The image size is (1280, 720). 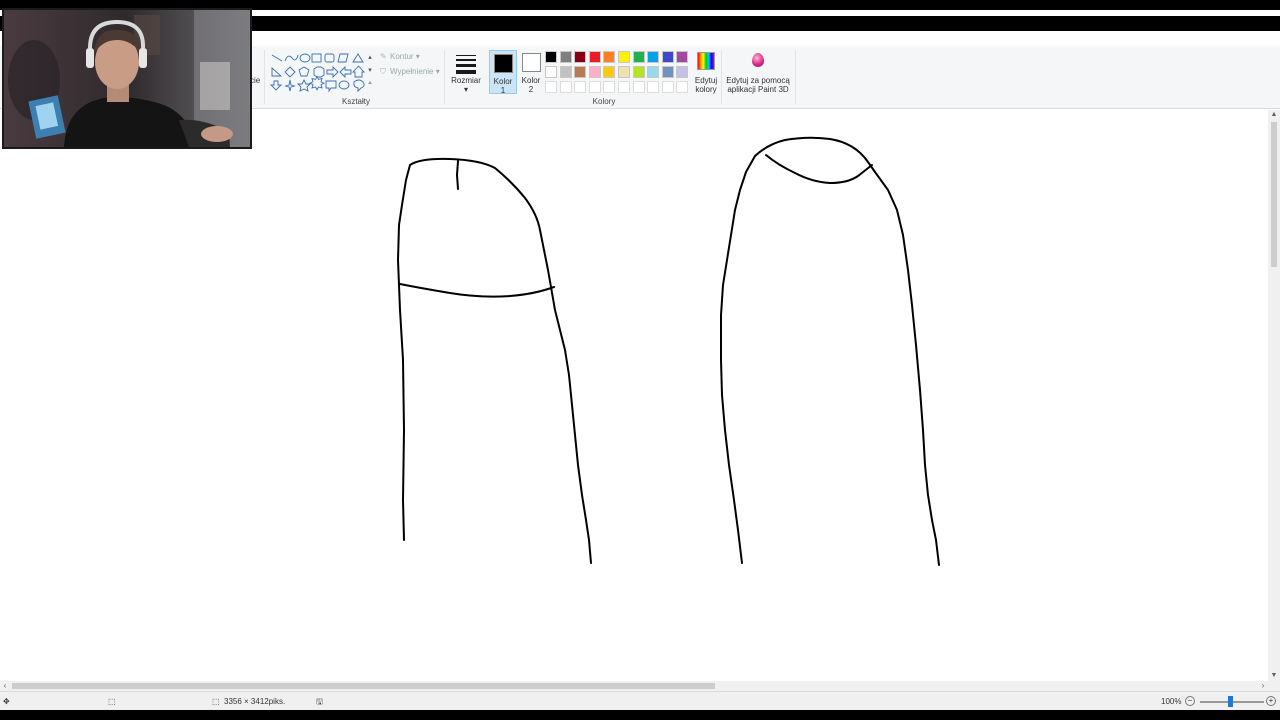 I want to click on right-arrow-shape-icon, so click(x=332, y=72).